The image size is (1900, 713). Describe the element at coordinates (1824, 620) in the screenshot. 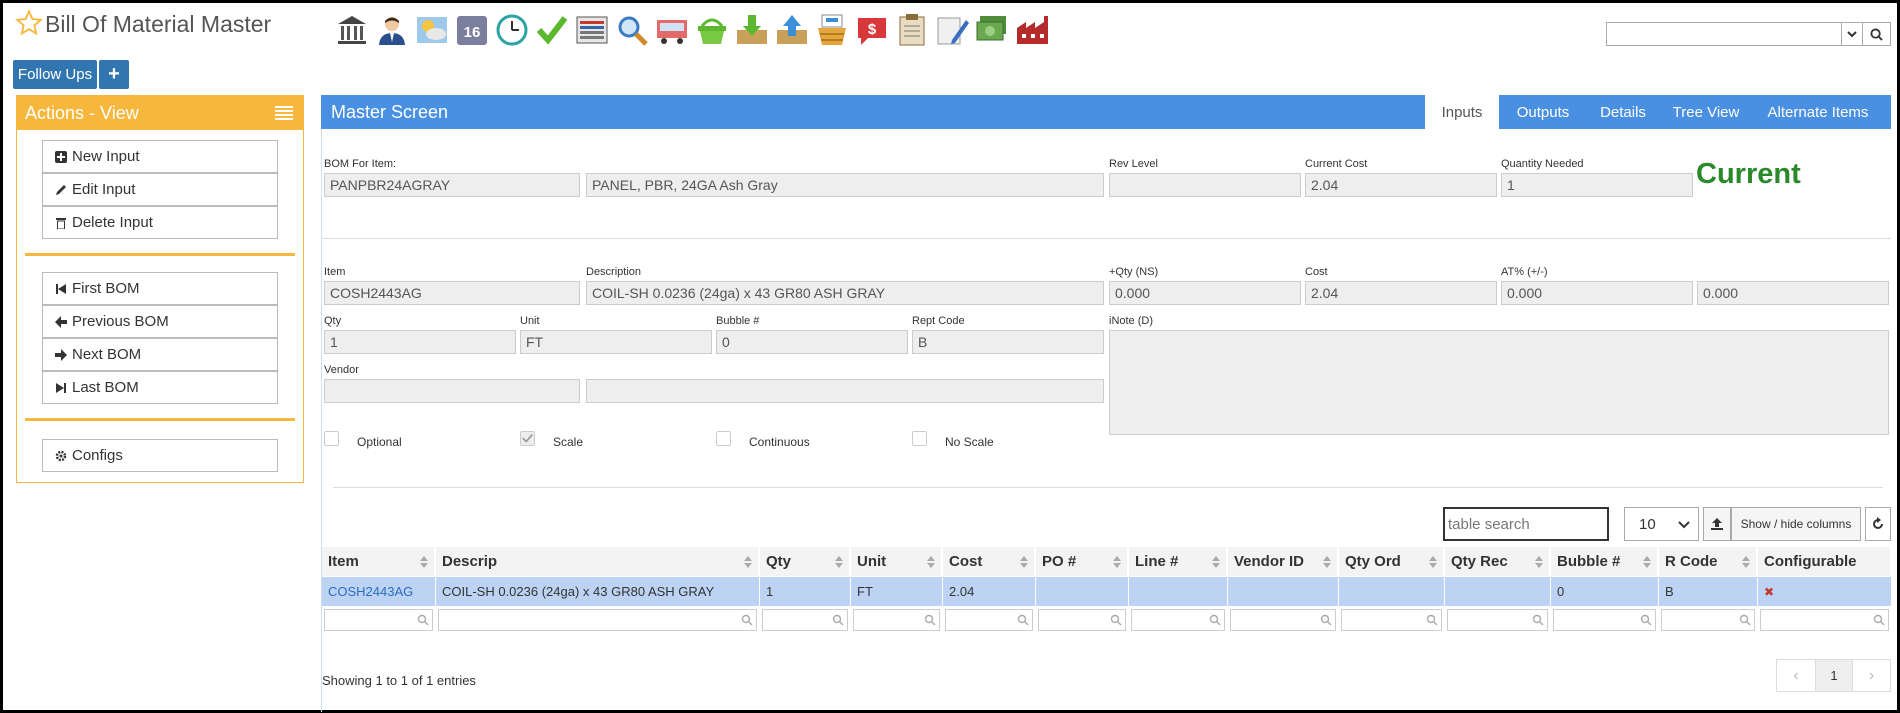

I see `filter-input-configurable` at that location.